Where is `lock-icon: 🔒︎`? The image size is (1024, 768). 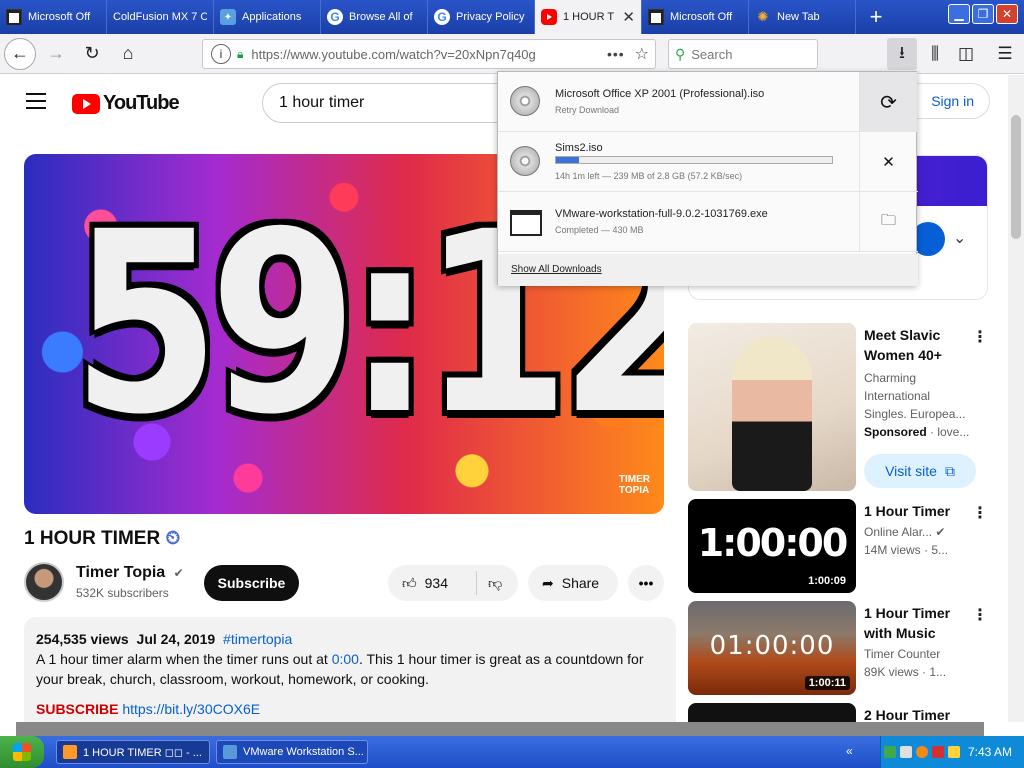
lock-icon: 🔒︎ is located at coordinates (240, 54).